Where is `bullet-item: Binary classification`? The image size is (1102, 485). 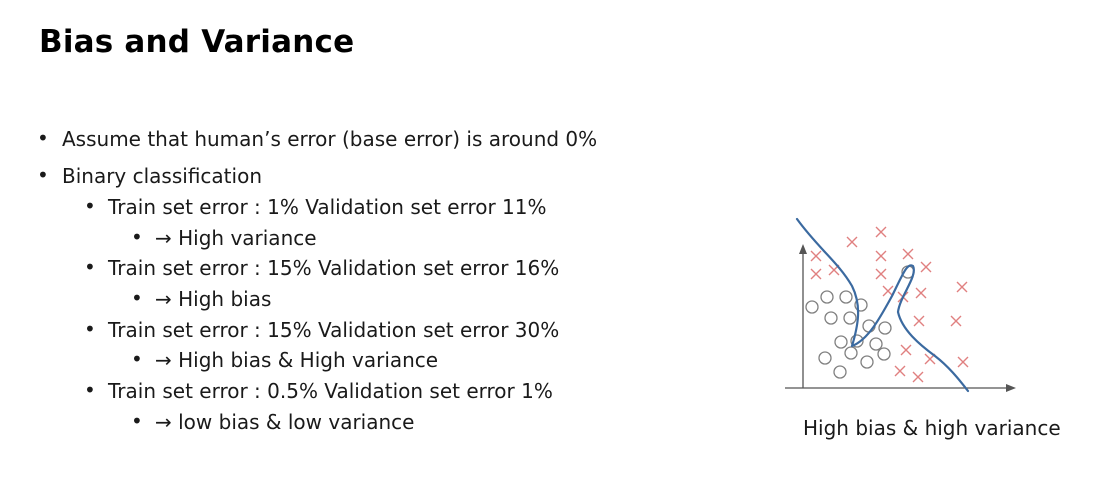 bullet-item: Binary classification is located at coordinates (162, 176).